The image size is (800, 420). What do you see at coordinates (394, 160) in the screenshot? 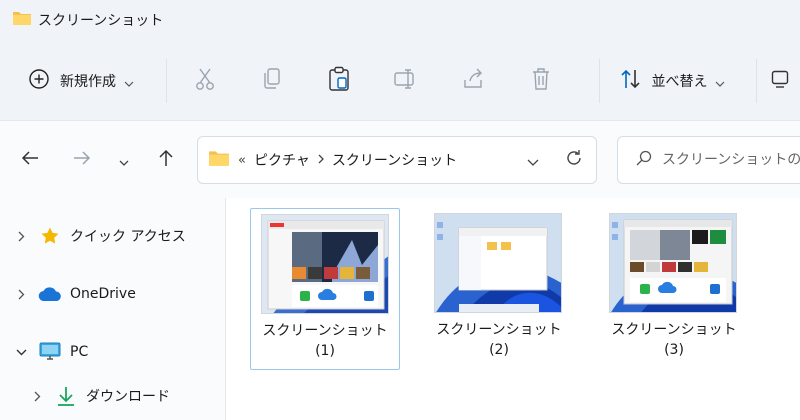
I see `breadcrumb-screenshots: スクリーンショット` at bounding box center [394, 160].